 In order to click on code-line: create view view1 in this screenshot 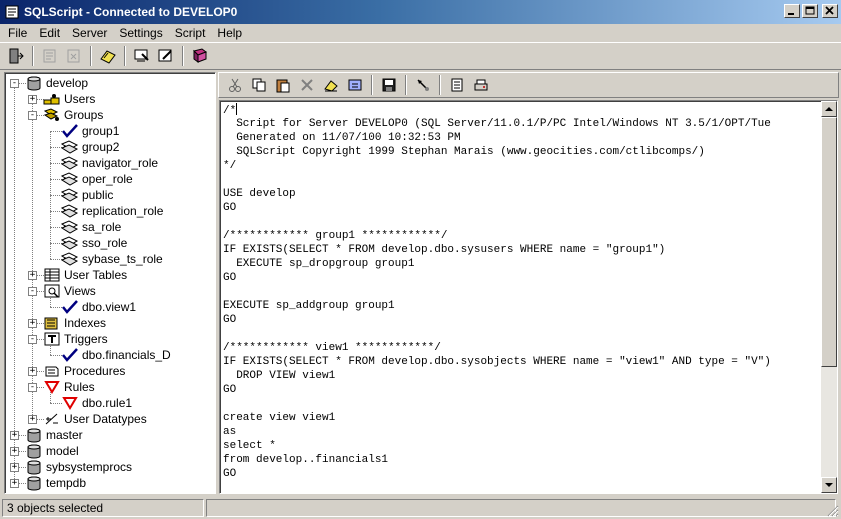, I will do `click(522, 418)`.